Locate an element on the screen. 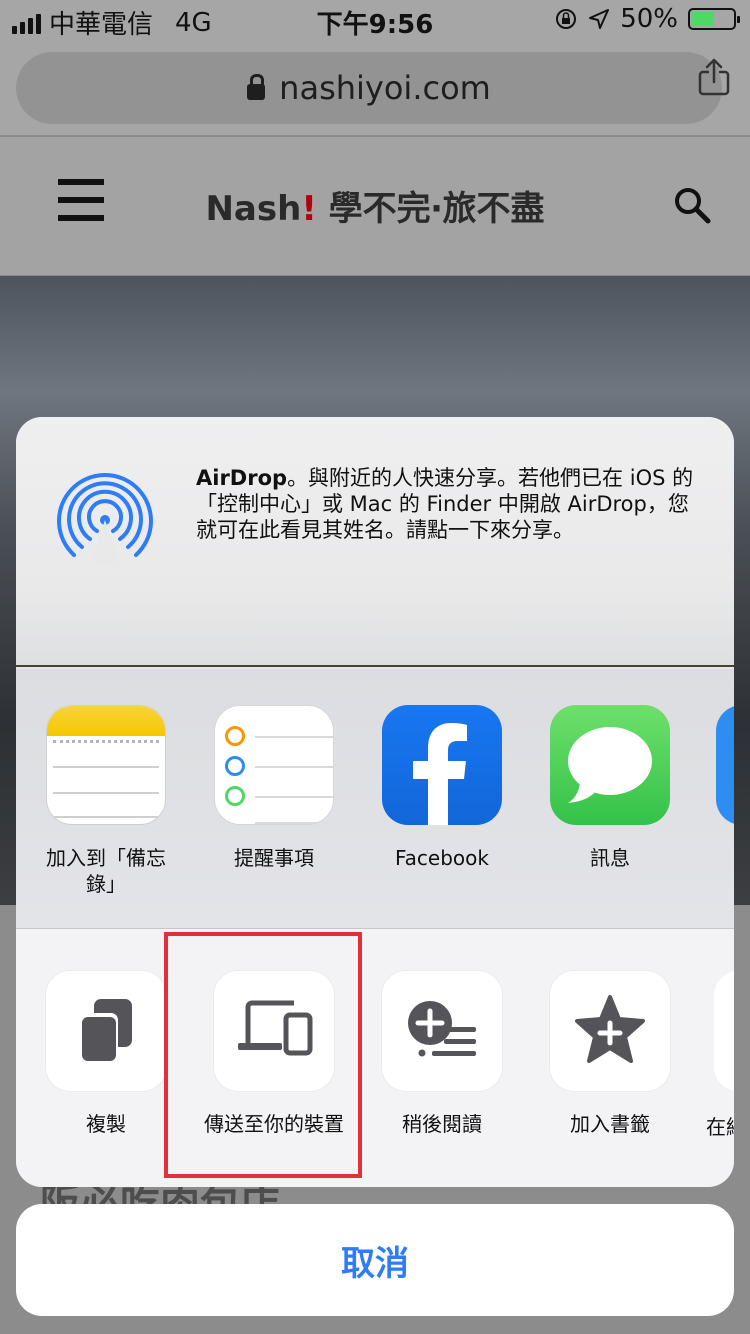 The width and height of the screenshot is (750, 1334). share-icon is located at coordinates (714, 76).